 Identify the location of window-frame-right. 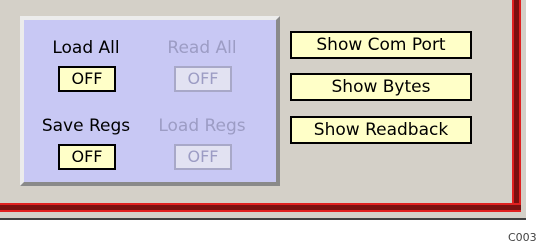
(516, 106).